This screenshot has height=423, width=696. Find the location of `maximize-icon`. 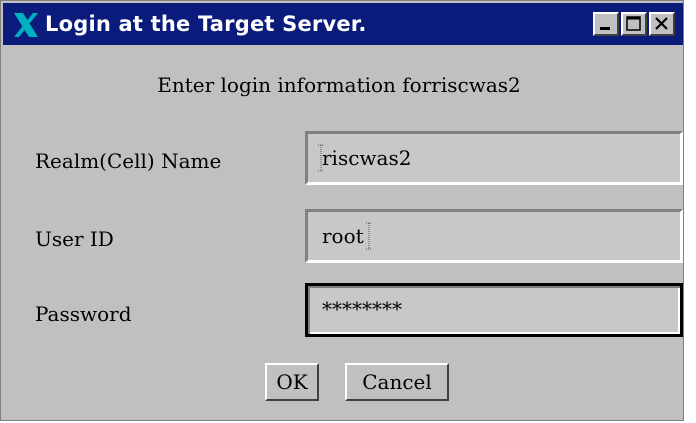

maximize-icon is located at coordinates (633, 23).